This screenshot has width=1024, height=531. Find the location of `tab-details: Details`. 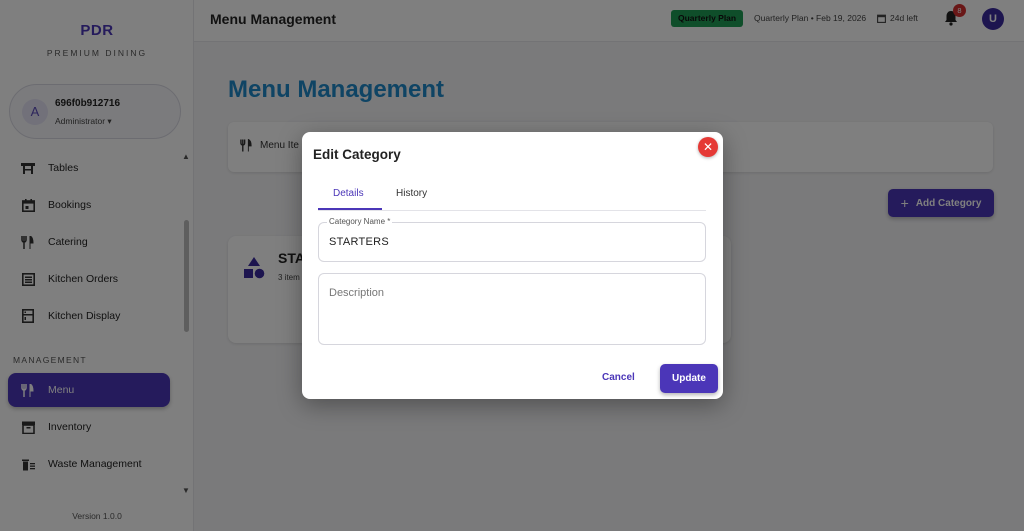

tab-details: Details is located at coordinates (348, 193).